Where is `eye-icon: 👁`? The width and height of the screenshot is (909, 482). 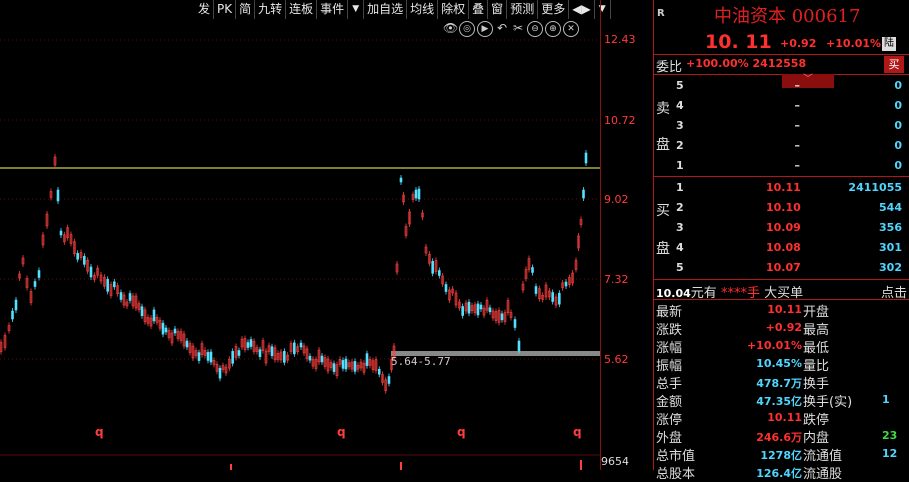
eye-icon: 👁 is located at coordinates (450, 28).